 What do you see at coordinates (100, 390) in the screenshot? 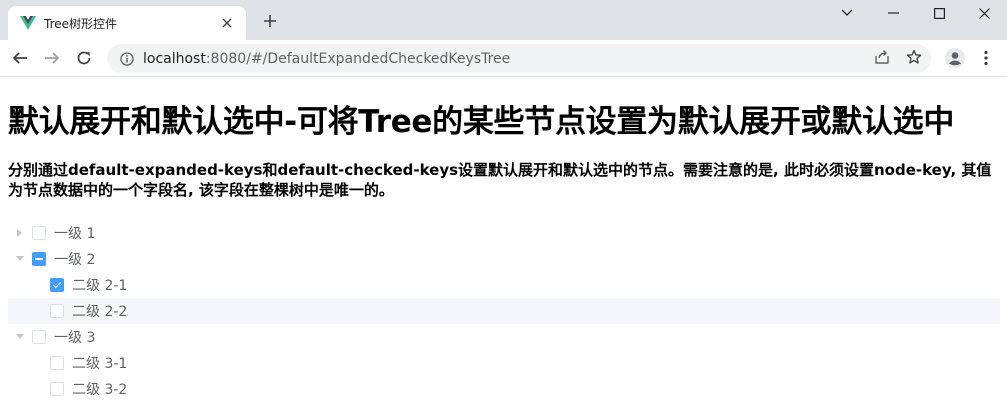
I see `tree-node-label: 二级 3-2` at bounding box center [100, 390].